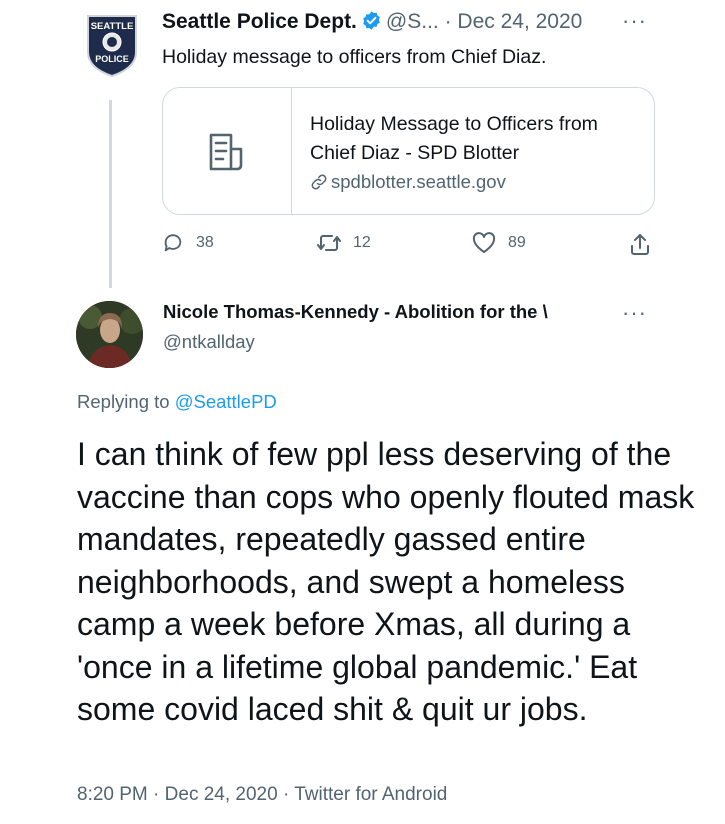 The height and width of the screenshot is (824, 725). What do you see at coordinates (112, 45) in the screenshot?
I see `seattle-police-badge-avatar: SEATTLE POLICE` at bounding box center [112, 45].